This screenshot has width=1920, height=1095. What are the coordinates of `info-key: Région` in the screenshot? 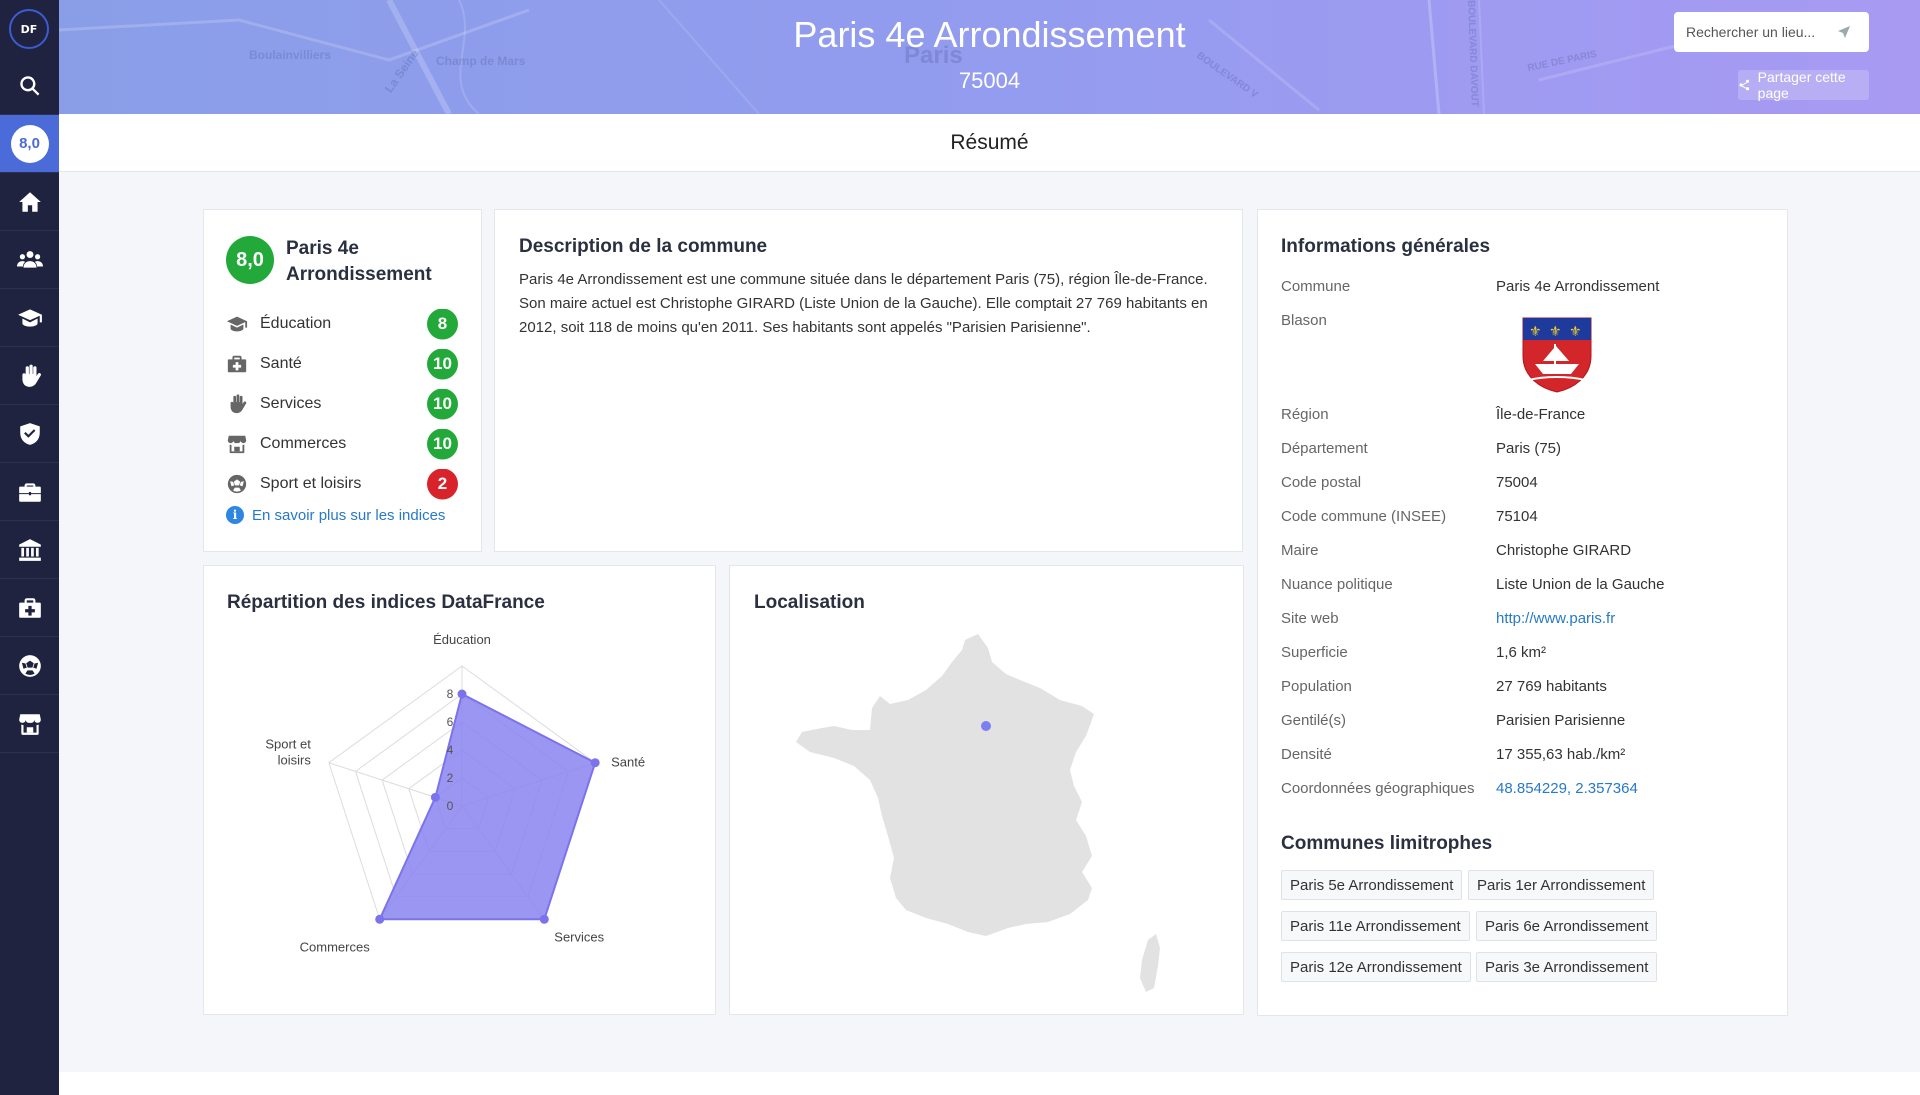 It's located at (1305, 414).